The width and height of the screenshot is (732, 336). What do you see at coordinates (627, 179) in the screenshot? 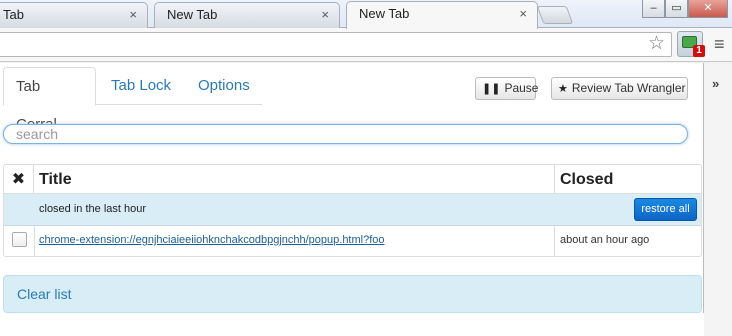
I see `closed-column-header: Closed` at bounding box center [627, 179].